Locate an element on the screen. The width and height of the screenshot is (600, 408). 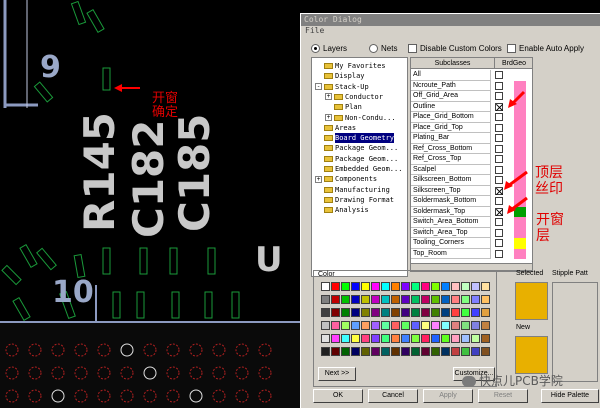
subclass-row: Plating_Bar is located at coordinates (471, 138).